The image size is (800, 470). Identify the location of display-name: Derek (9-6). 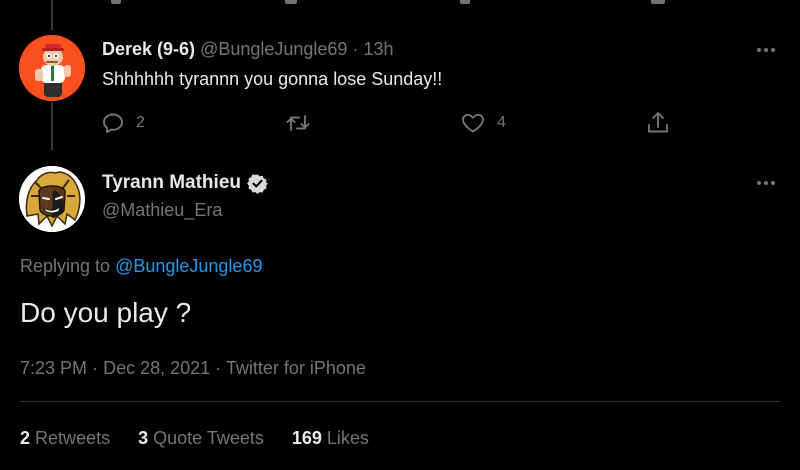
(148, 49).